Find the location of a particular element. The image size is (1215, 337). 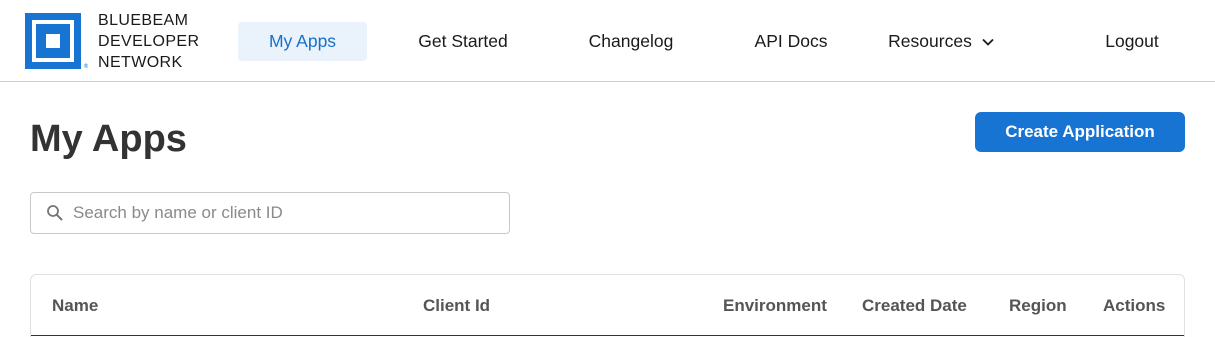

nav-get-started: Get Started is located at coordinates (463, 41).